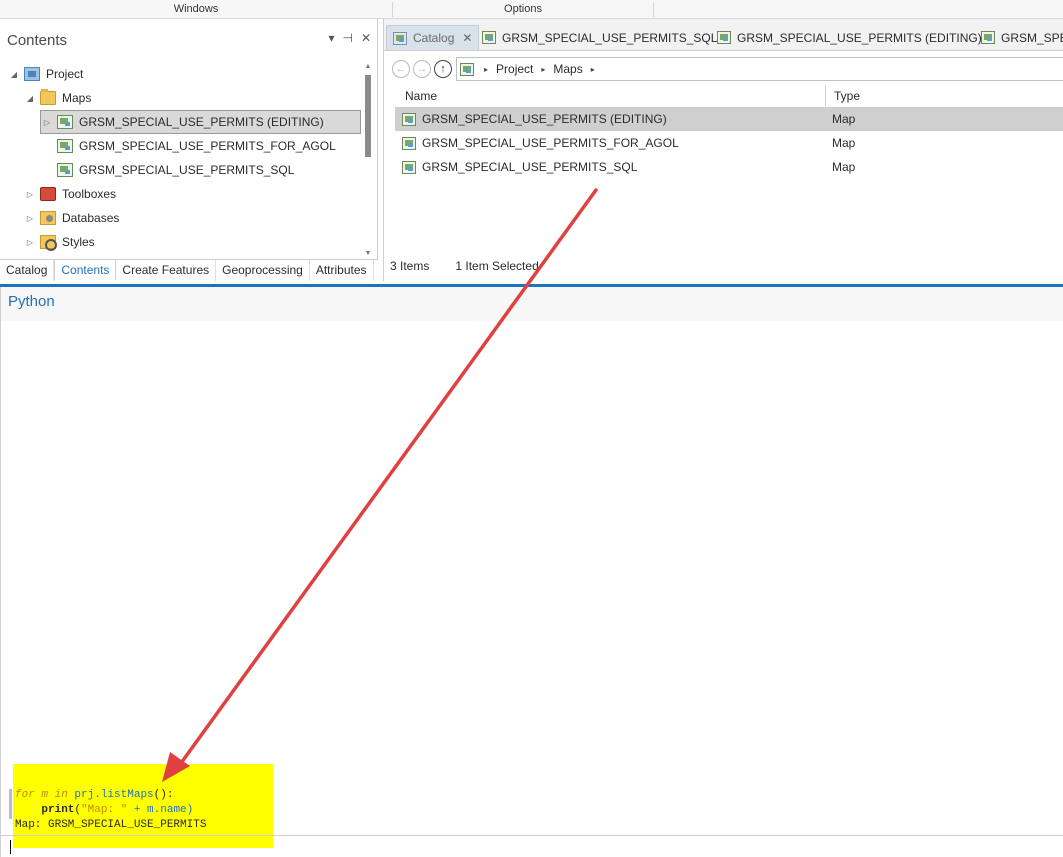  Describe the element at coordinates (331, 38) in the screenshot. I see `pane-menu-icon: ▾` at that location.